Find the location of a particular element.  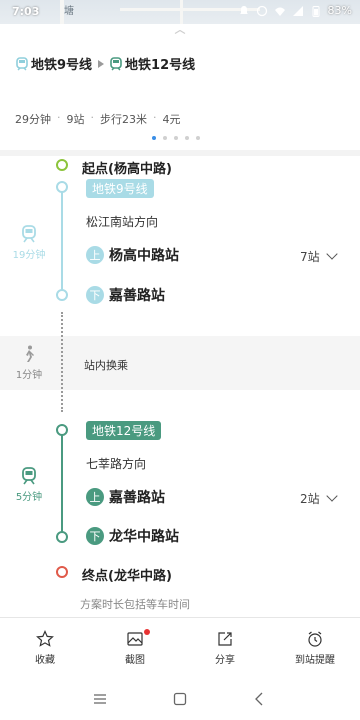

arrow-right-icon is located at coordinates (101, 63).